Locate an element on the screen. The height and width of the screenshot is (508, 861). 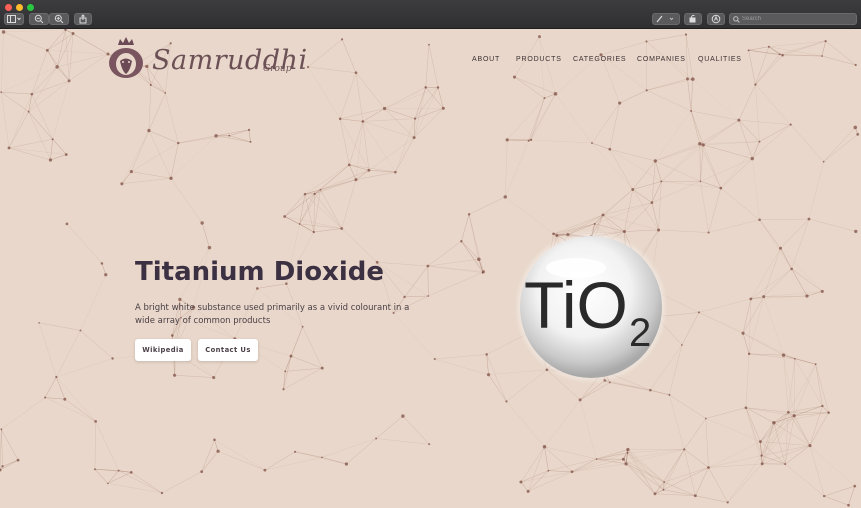
rotate-button is located at coordinates (693, 19).